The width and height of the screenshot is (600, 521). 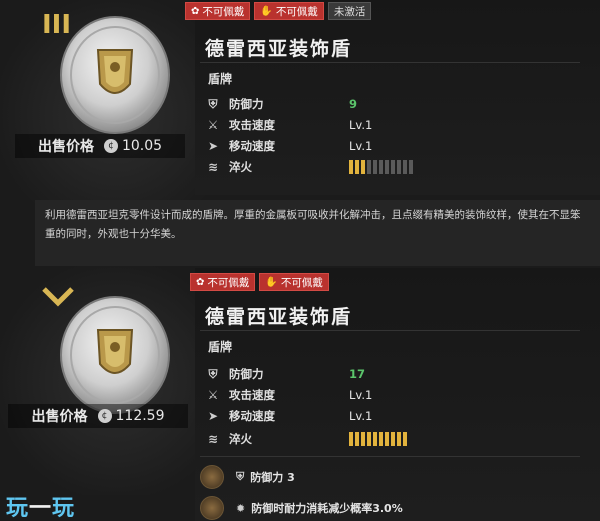 What do you see at coordinates (142, 146) in the screenshot?
I see `sell-price-value: 10.05` at bounding box center [142, 146].